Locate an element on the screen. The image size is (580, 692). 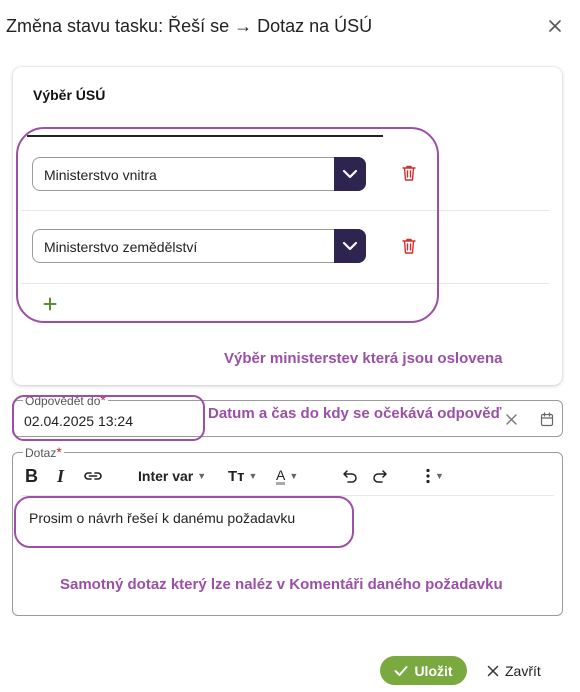
ministry-select-1: Ministerstvo vnitra is located at coordinates (199, 174).